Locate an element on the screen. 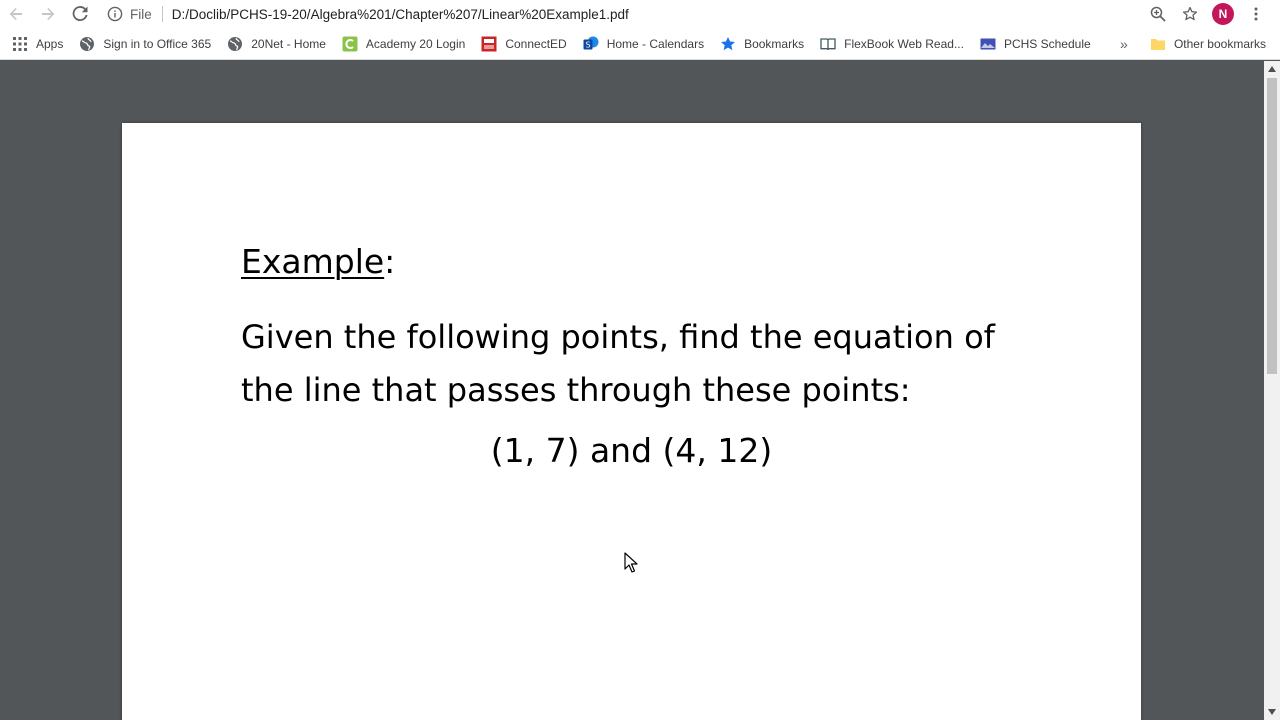  zoom-button is located at coordinates (1158, 14).